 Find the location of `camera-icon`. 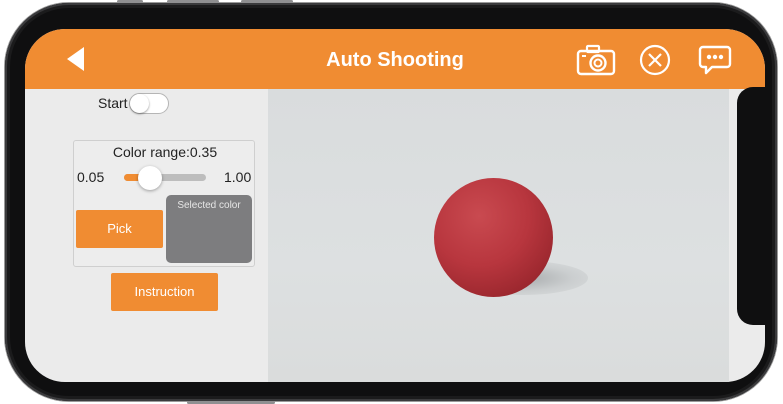

camera-icon is located at coordinates (596, 60).